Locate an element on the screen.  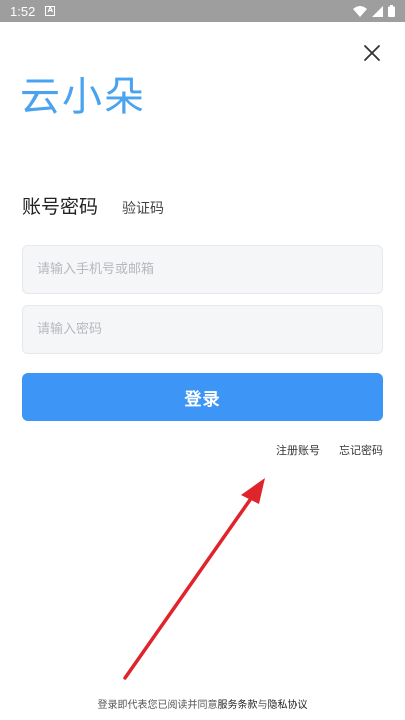
status-icons is located at coordinates (374, 11).